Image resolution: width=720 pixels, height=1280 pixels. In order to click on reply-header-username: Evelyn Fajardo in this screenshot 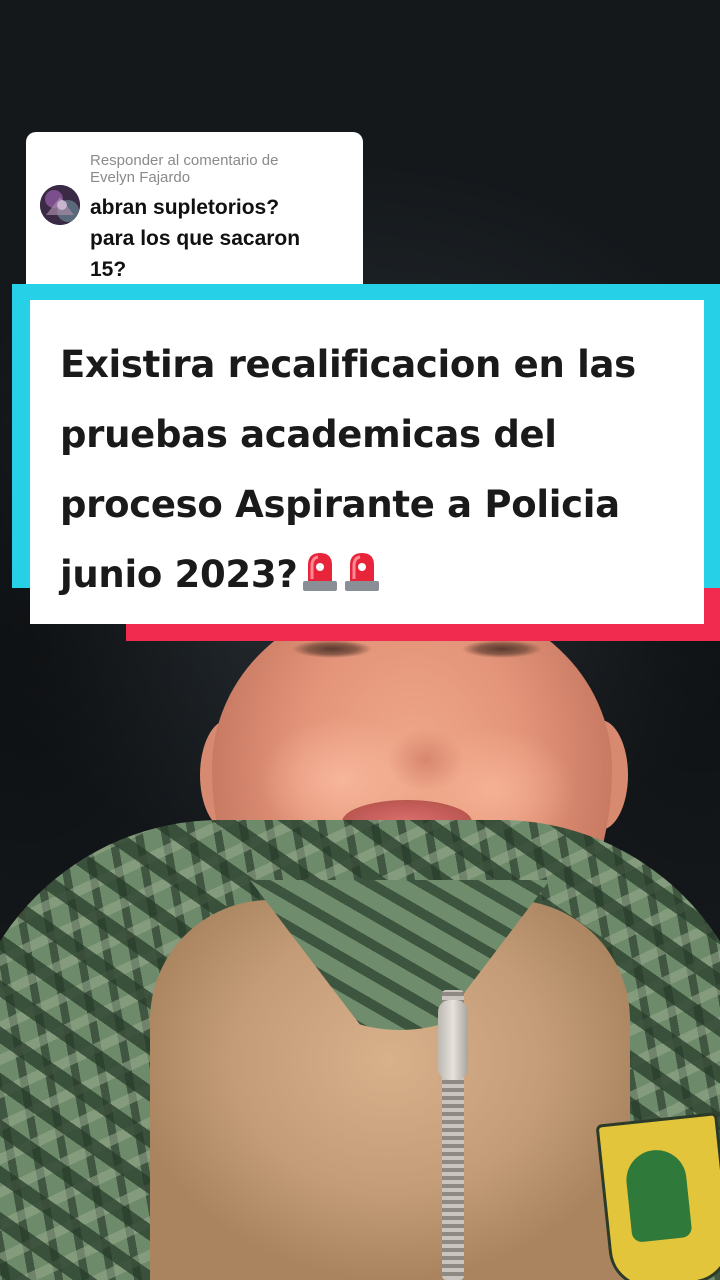, I will do `click(140, 177)`.